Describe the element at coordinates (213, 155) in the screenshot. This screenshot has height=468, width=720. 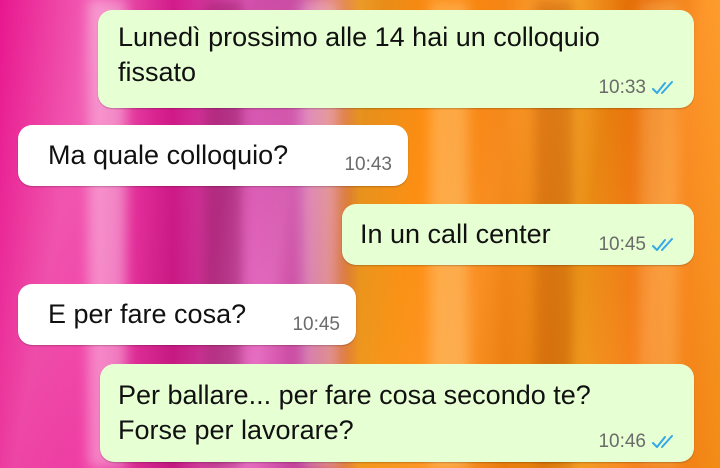
I see `incoming-message-bubble: Ma quale colloquio? 10:43` at that location.